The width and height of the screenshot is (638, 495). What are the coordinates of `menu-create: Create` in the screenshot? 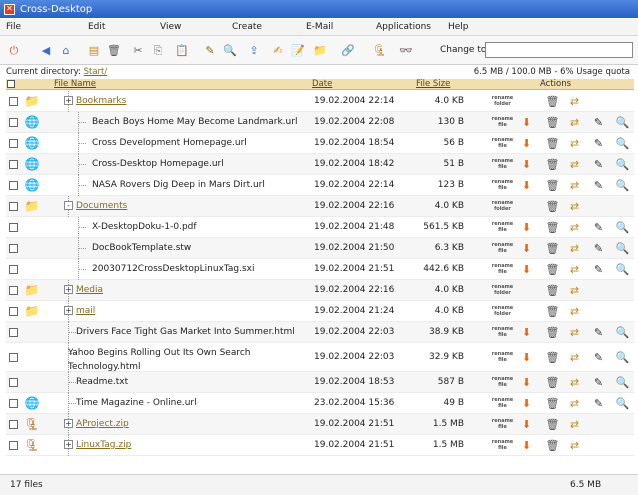 It's located at (247, 27).